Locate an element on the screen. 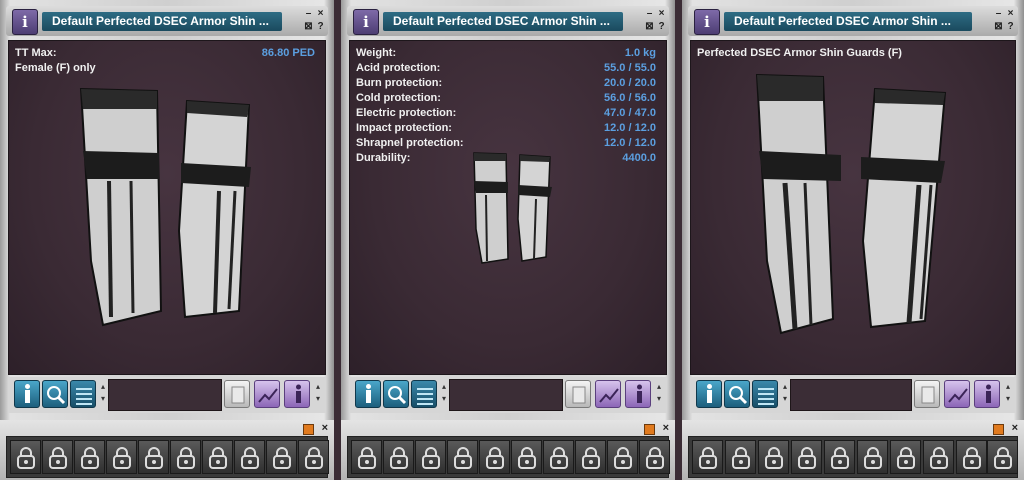 The height and width of the screenshot is (480, 1024). stat-value: 4400.0 is located at coordinates (639, 158).